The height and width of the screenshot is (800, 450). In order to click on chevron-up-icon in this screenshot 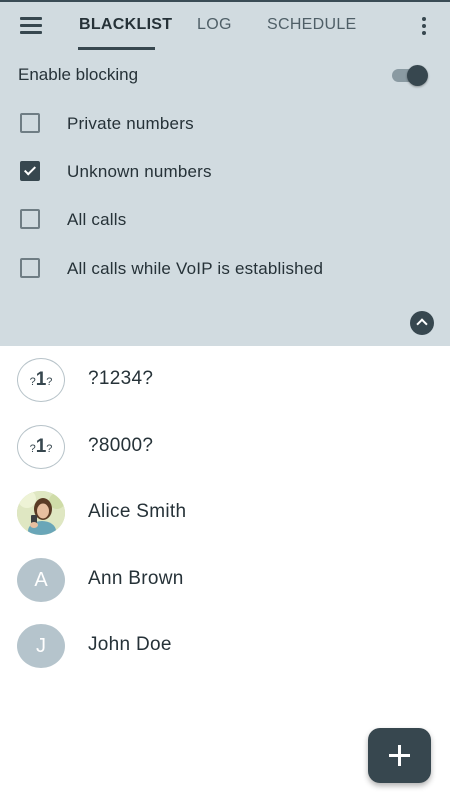, I will do `click(422, 323)`.